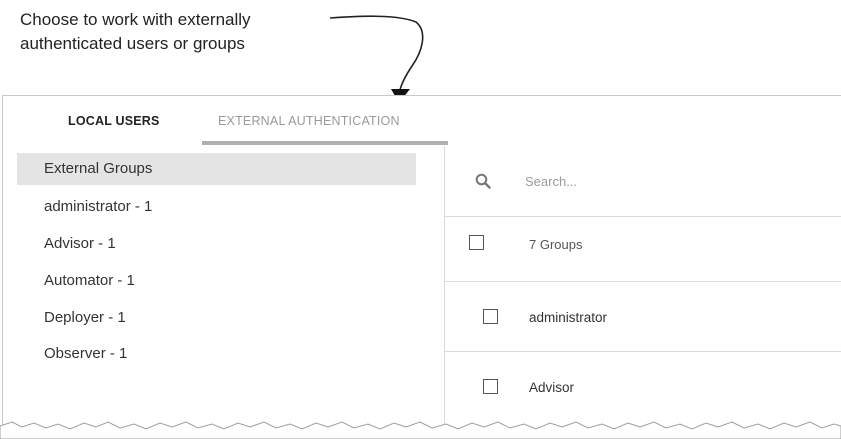 This screenshot has width=841, height=439. What do you see at coordinates (135, 19) in the screenshot?
I see `callout-line-1: Choose to work with externally` at bounding box center [135, 19].